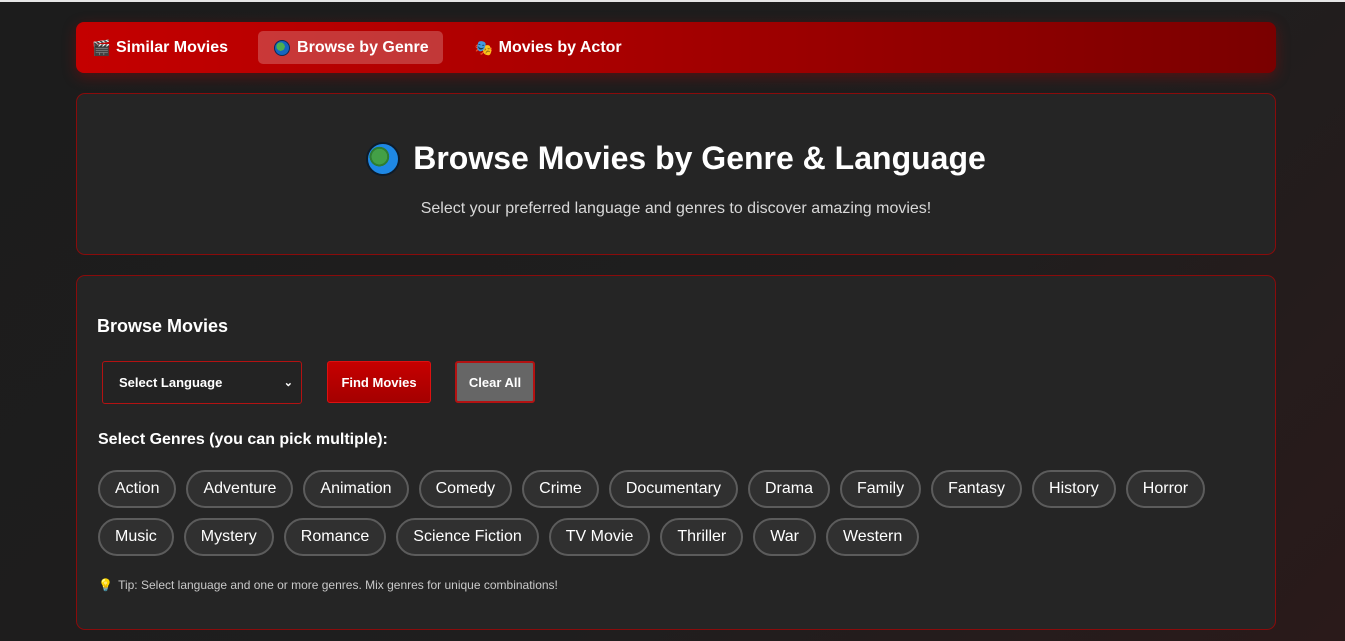 The width and height of the screenshot is (1345, 641). What do you see at coordinates (163, 326) in the screenshot?
I see `browse-section-title: Browse Movies` at bounding box center [163, 326].